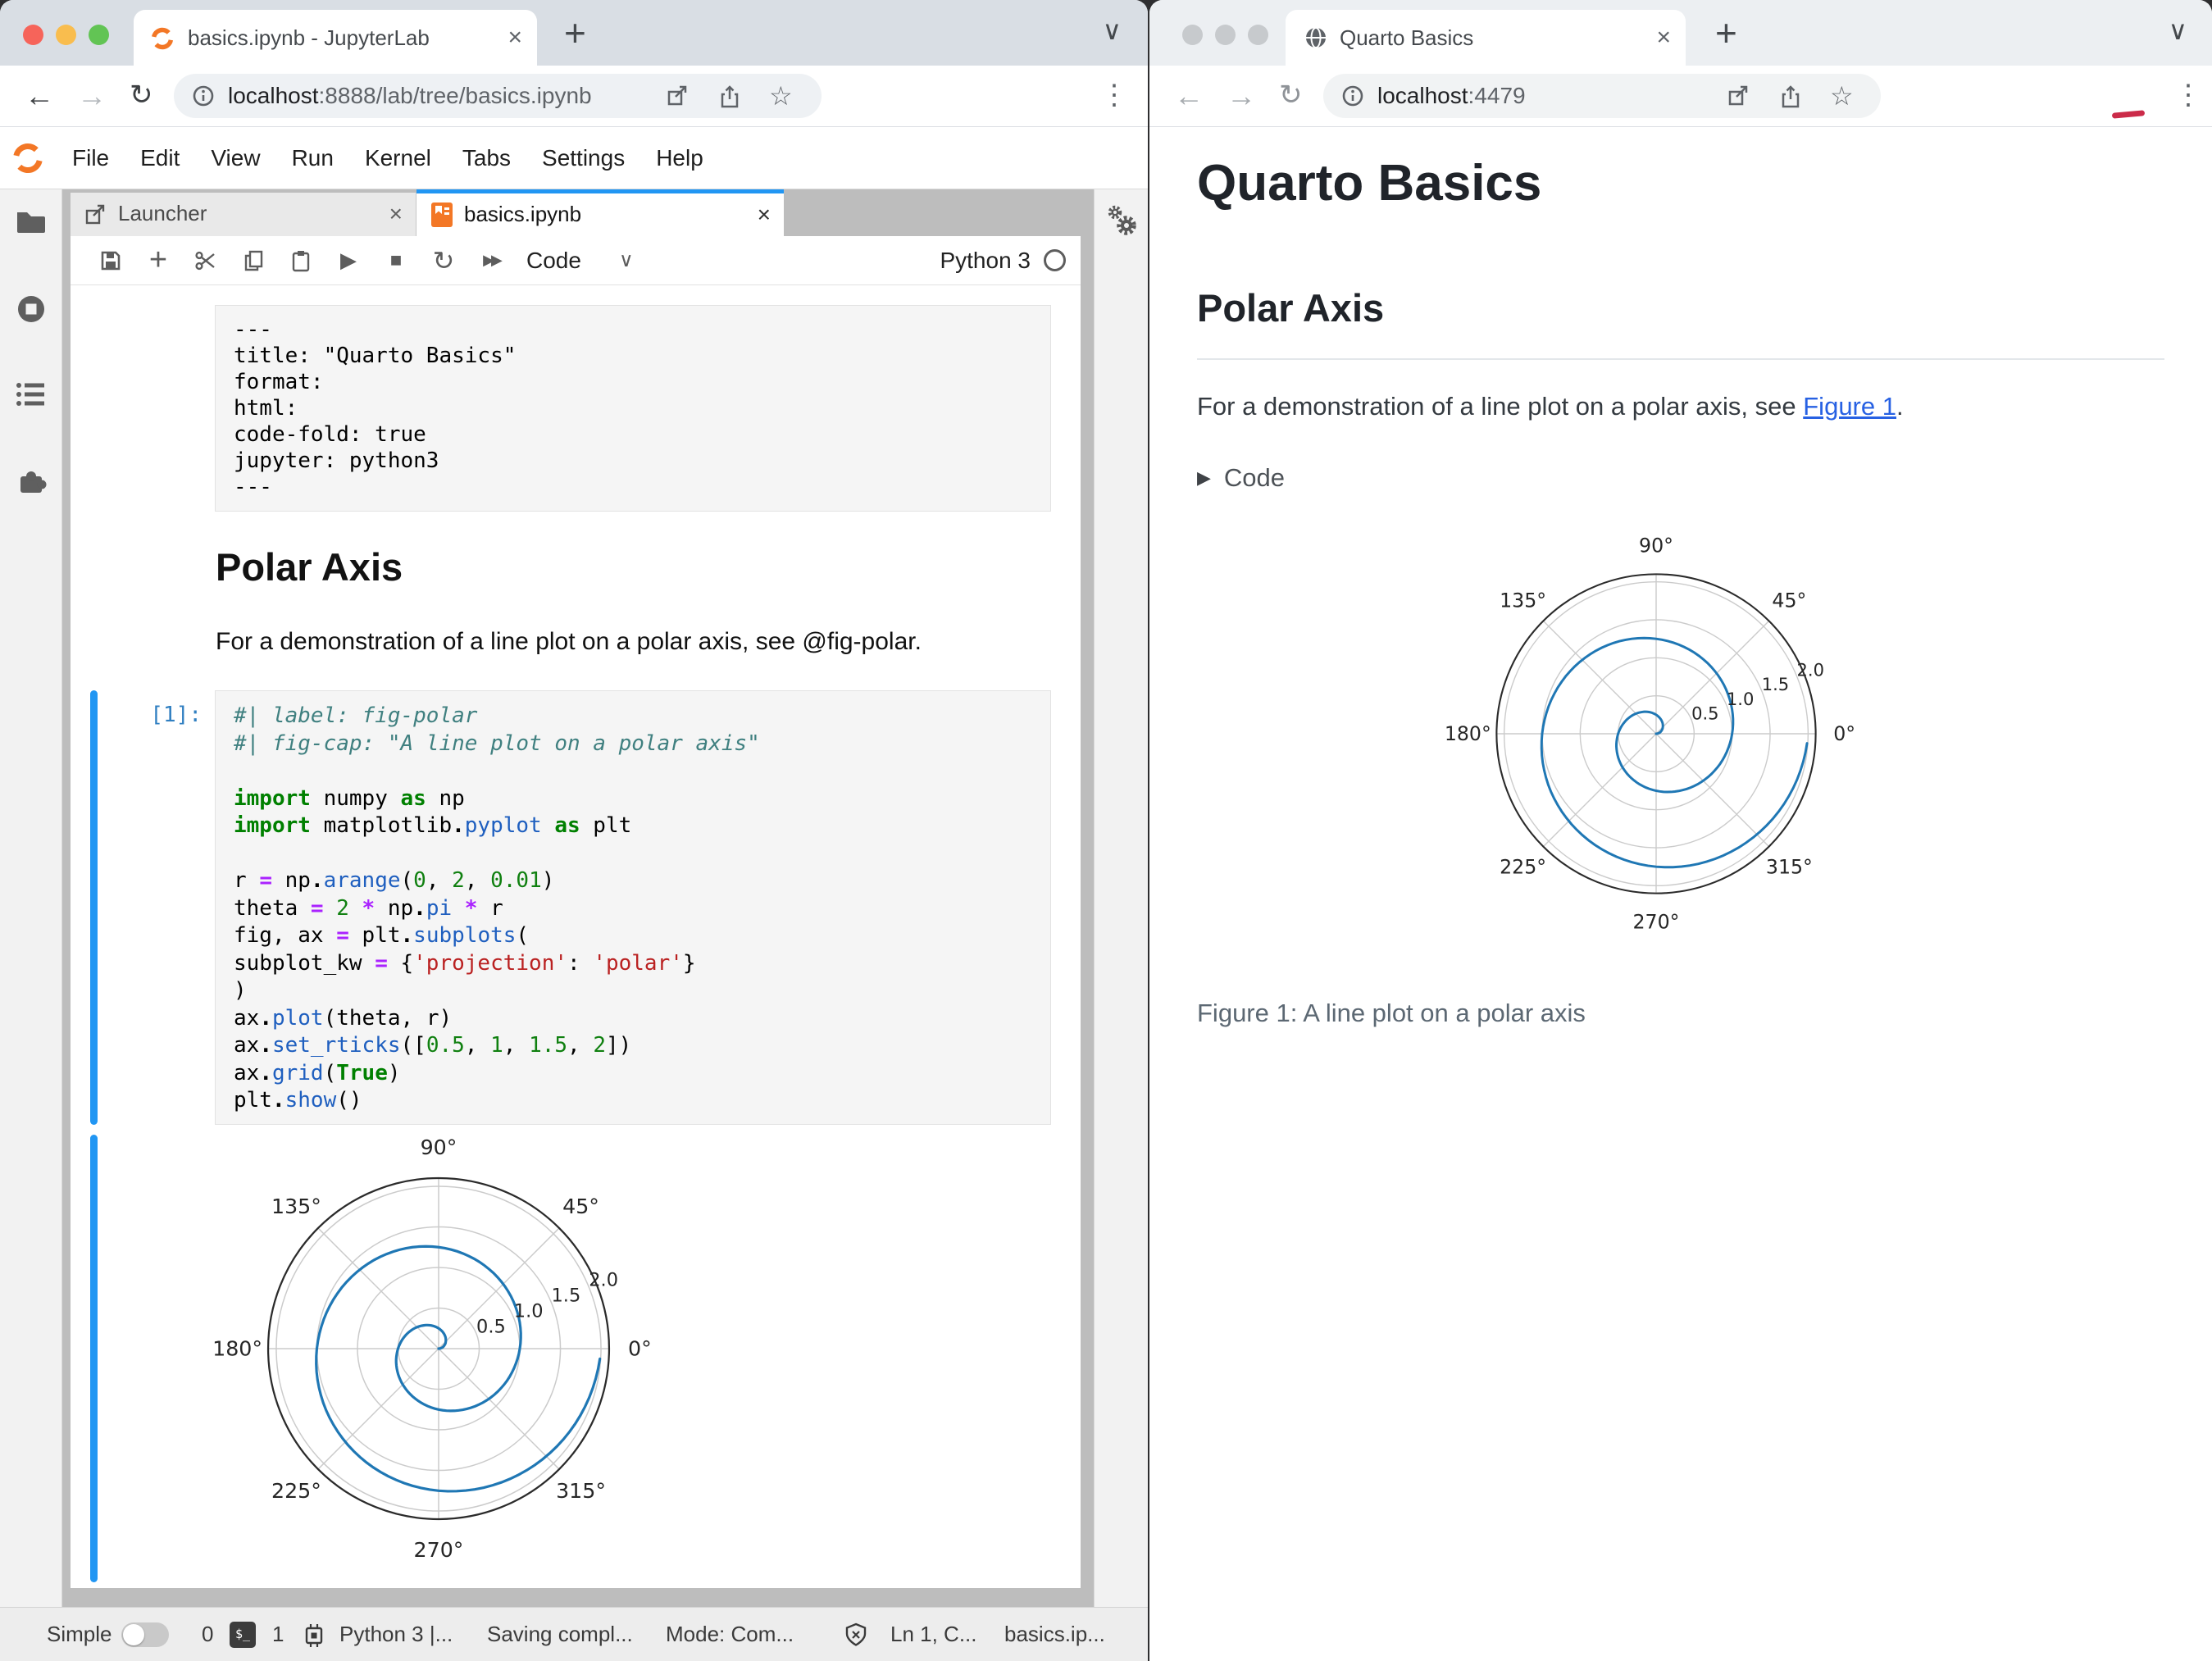 This screenshot has height=1661, width=2212. Describe the element at coordinates (491, 260) in the screenshot. I see `restart-run-all-button: ▶▶` at that location.